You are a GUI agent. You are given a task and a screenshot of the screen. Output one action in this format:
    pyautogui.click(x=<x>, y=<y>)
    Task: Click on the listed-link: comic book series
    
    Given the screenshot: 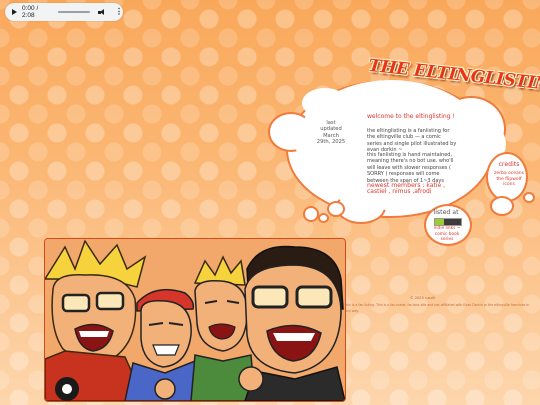 What is the action you would take?
    pyautogui.click(x=447, y=237)
    